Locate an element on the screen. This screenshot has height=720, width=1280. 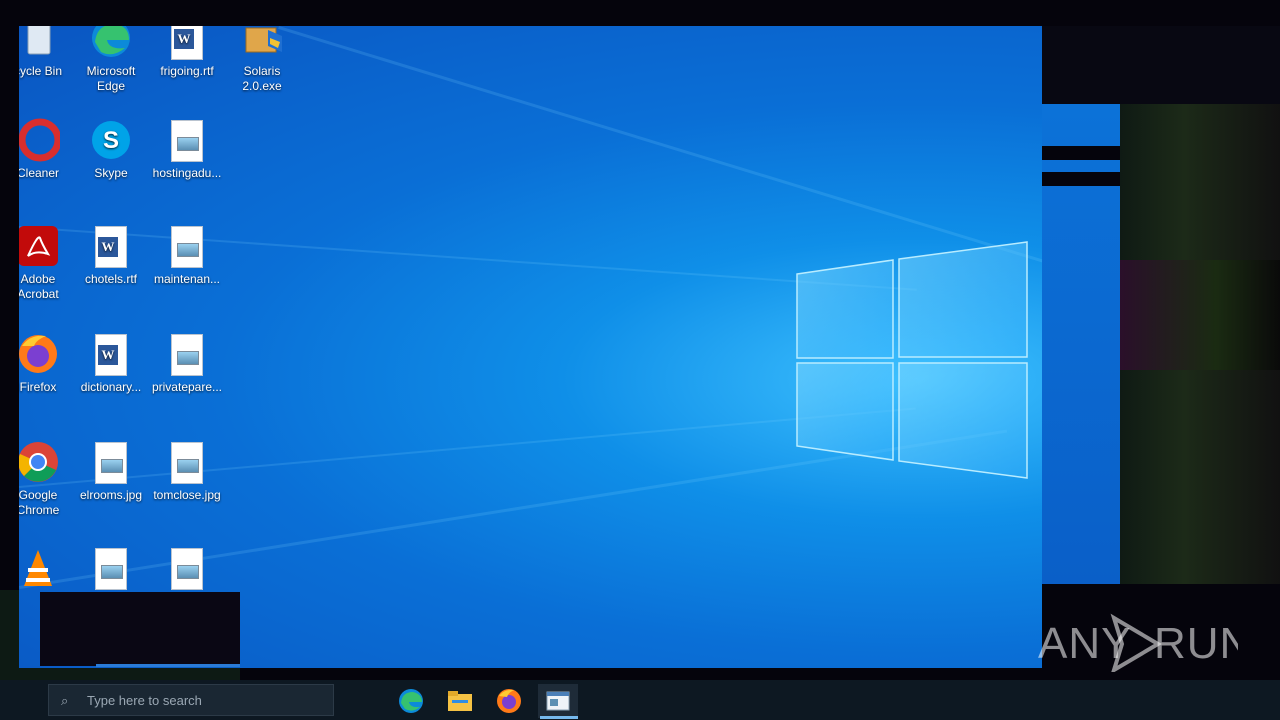
windows-logo-icon is located at coordinates (912, 360).